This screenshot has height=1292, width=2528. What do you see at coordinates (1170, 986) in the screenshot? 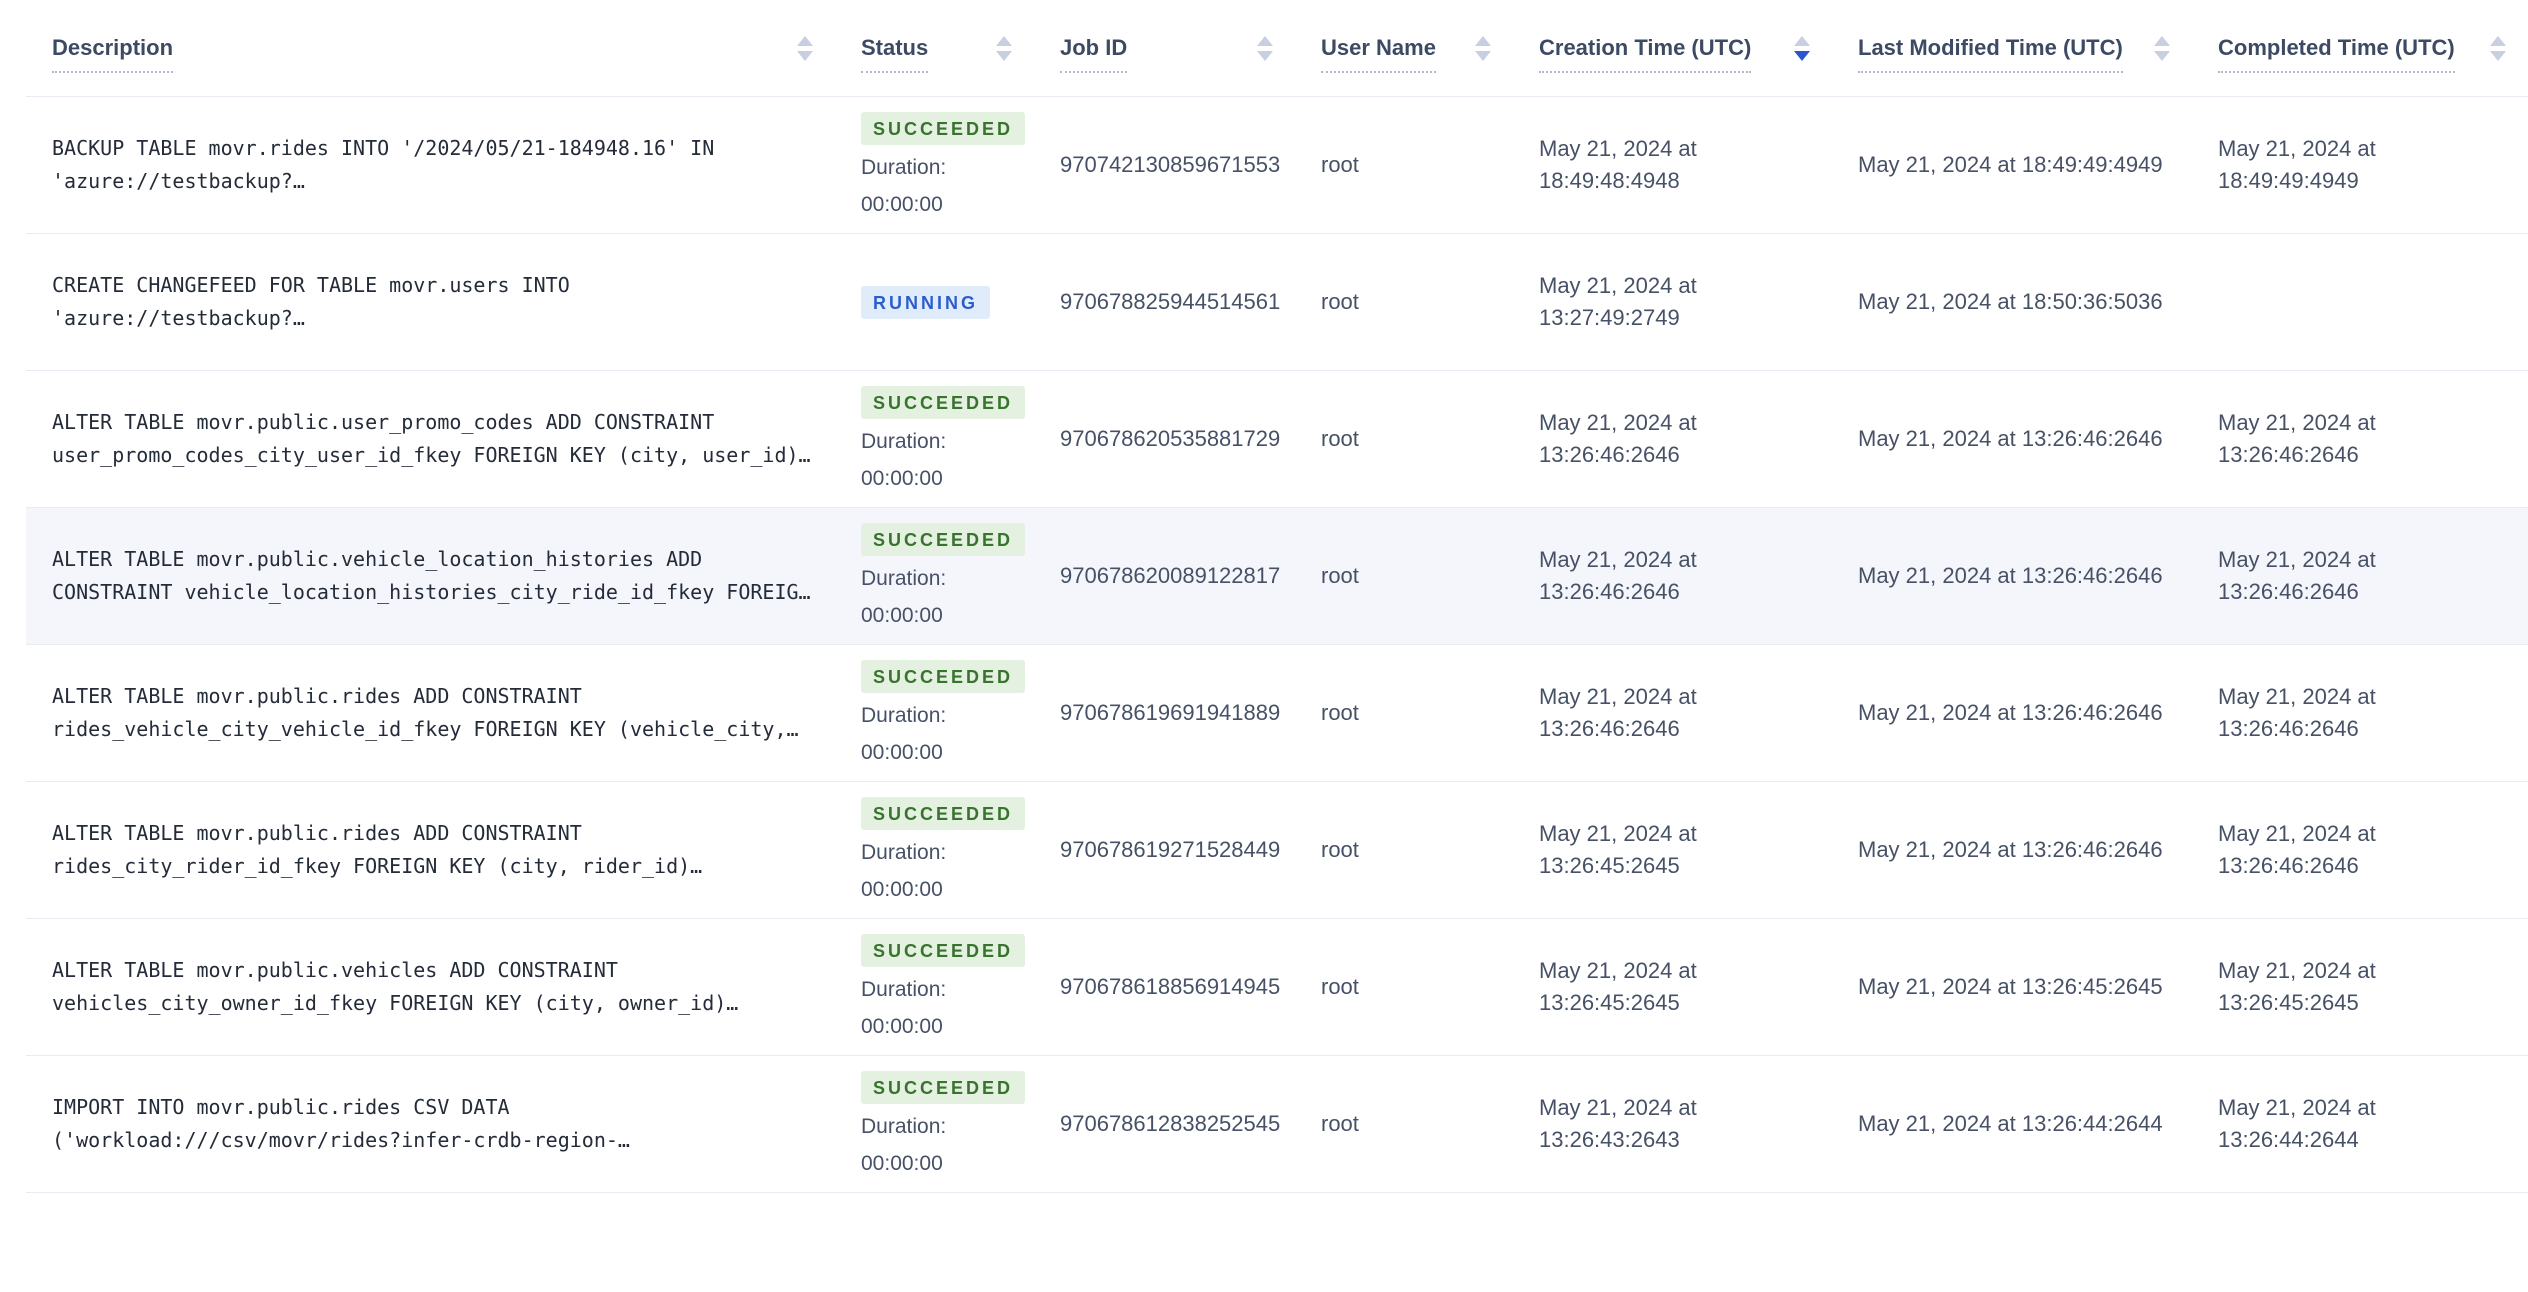
I see `job-id-cell: 970678618856914945` at bounding box center [1170, 986].